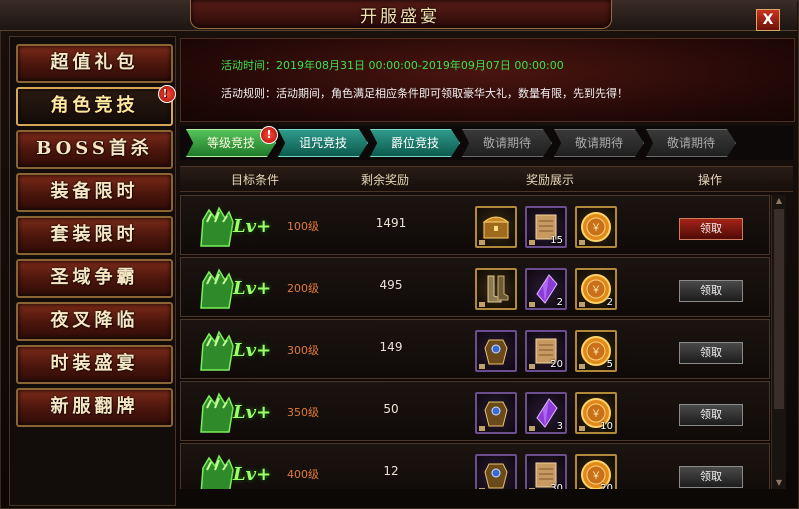 Image resolution: width=799 pixels, height=509 pixels. Describe the element at coordinates (323, 143) in the screenshot. I see `tab-1: 诅咒竞技` at that location.